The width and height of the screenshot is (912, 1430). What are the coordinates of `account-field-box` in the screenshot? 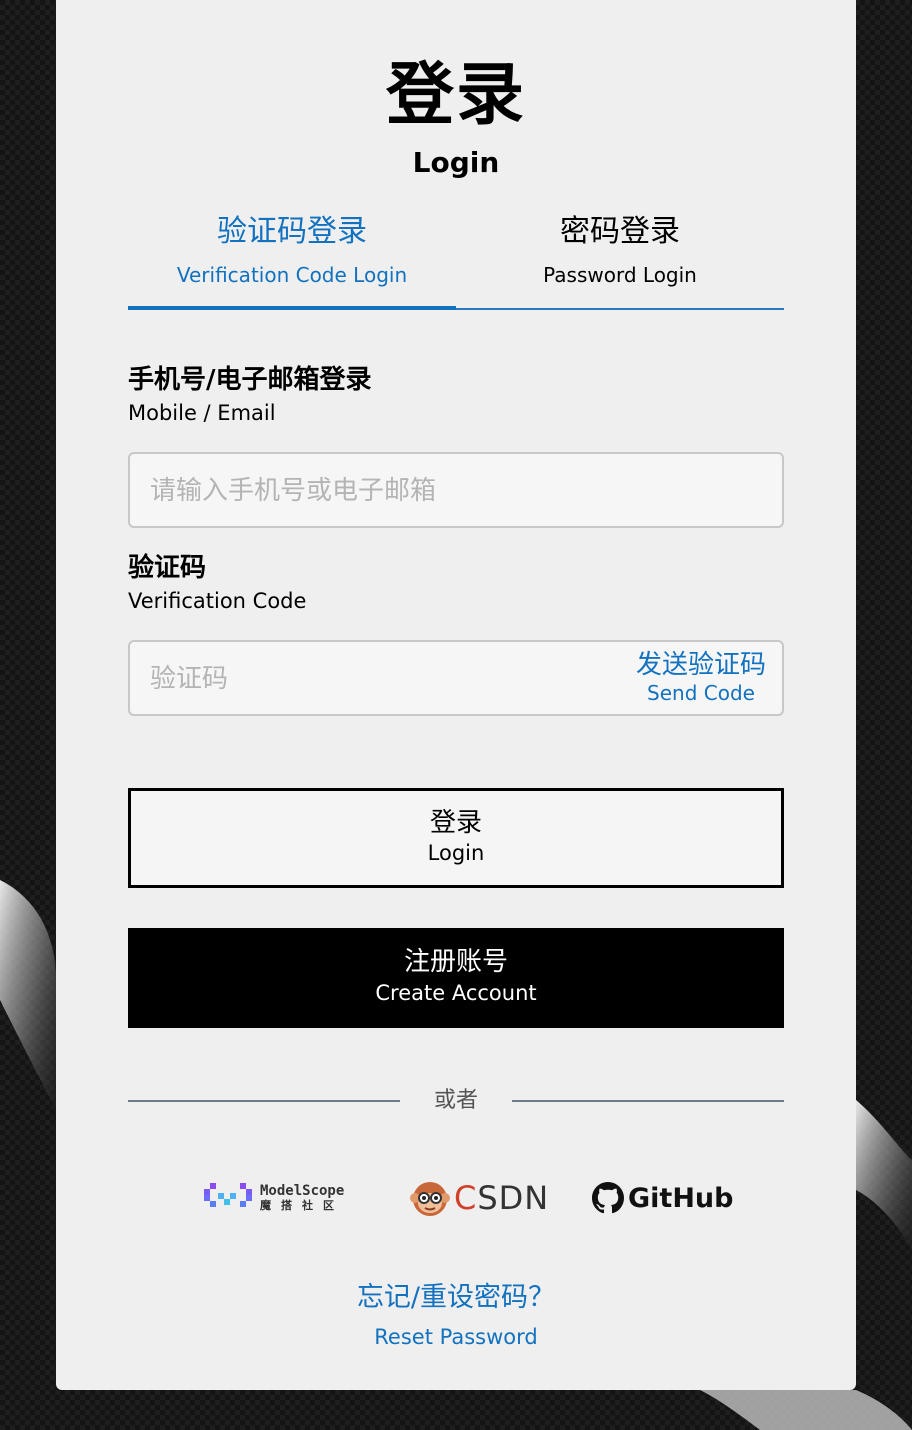 It's located at (456, 490).